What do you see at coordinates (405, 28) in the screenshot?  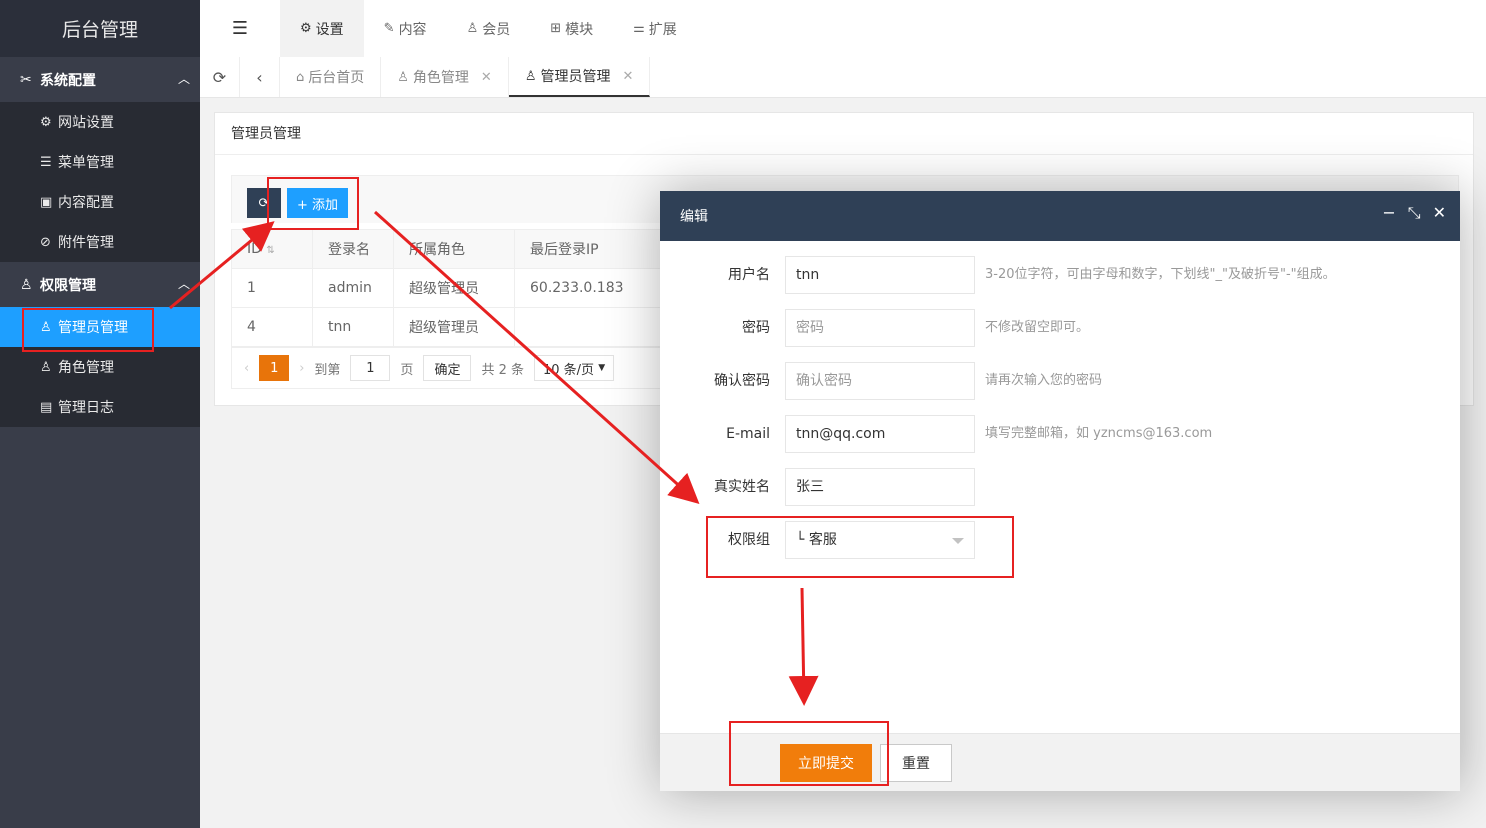 I see `top-nav-content: ✎ 内容` at bounding box center [405, 28].